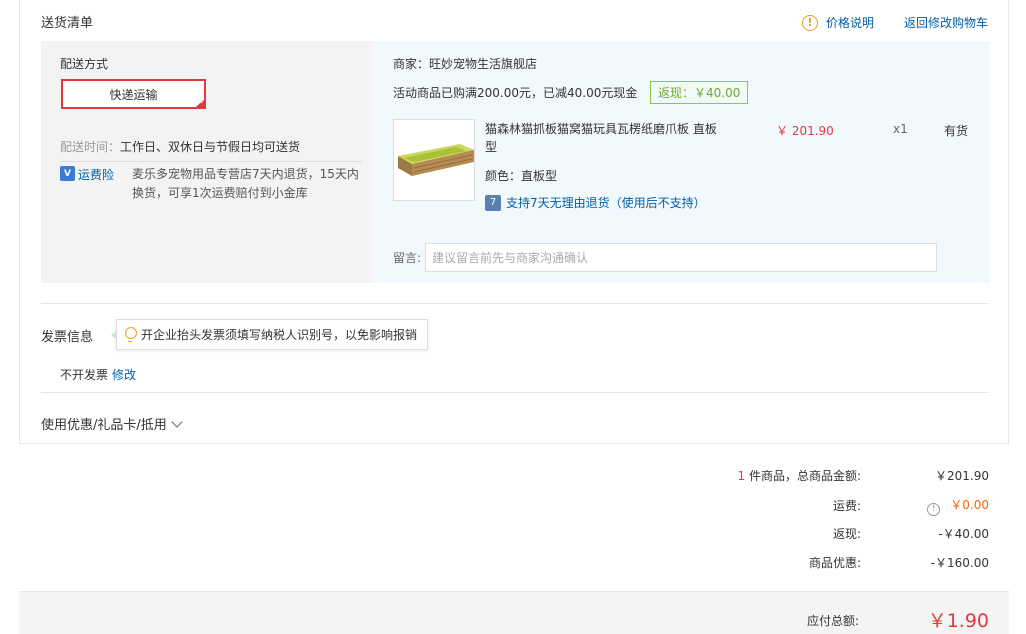 Image resolution: width=1026 pixels, height=634 pixels. I want to click on product-image, so click(434, 160).